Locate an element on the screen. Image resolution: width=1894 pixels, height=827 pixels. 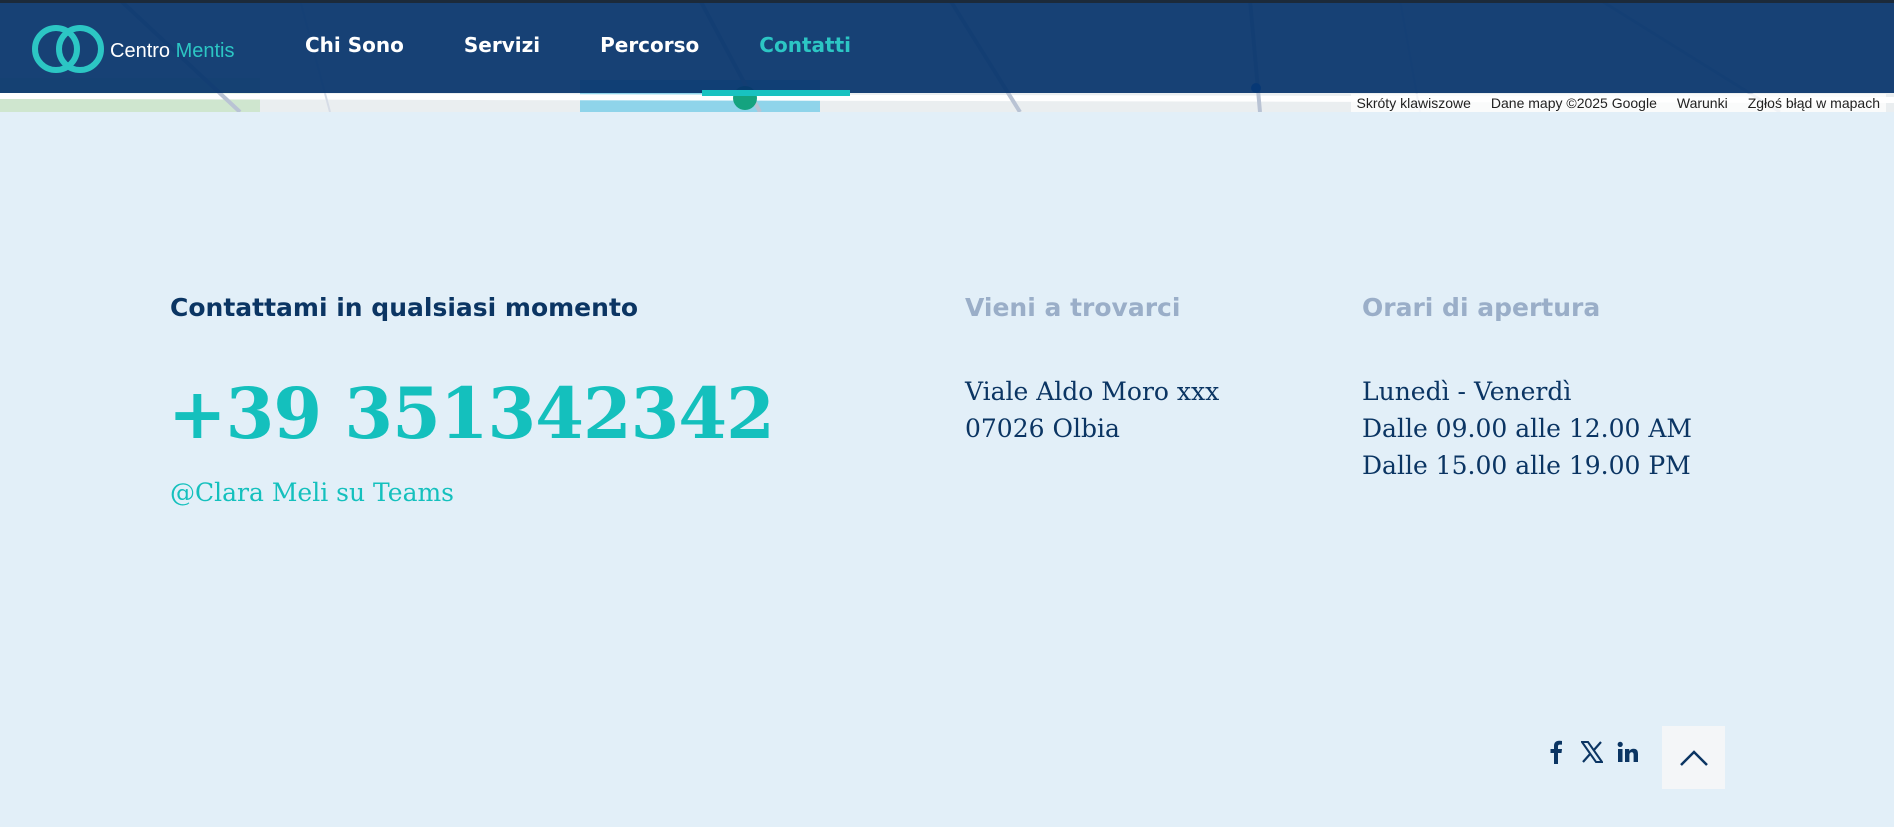
x-icon is located at coordinates (1592, 752).